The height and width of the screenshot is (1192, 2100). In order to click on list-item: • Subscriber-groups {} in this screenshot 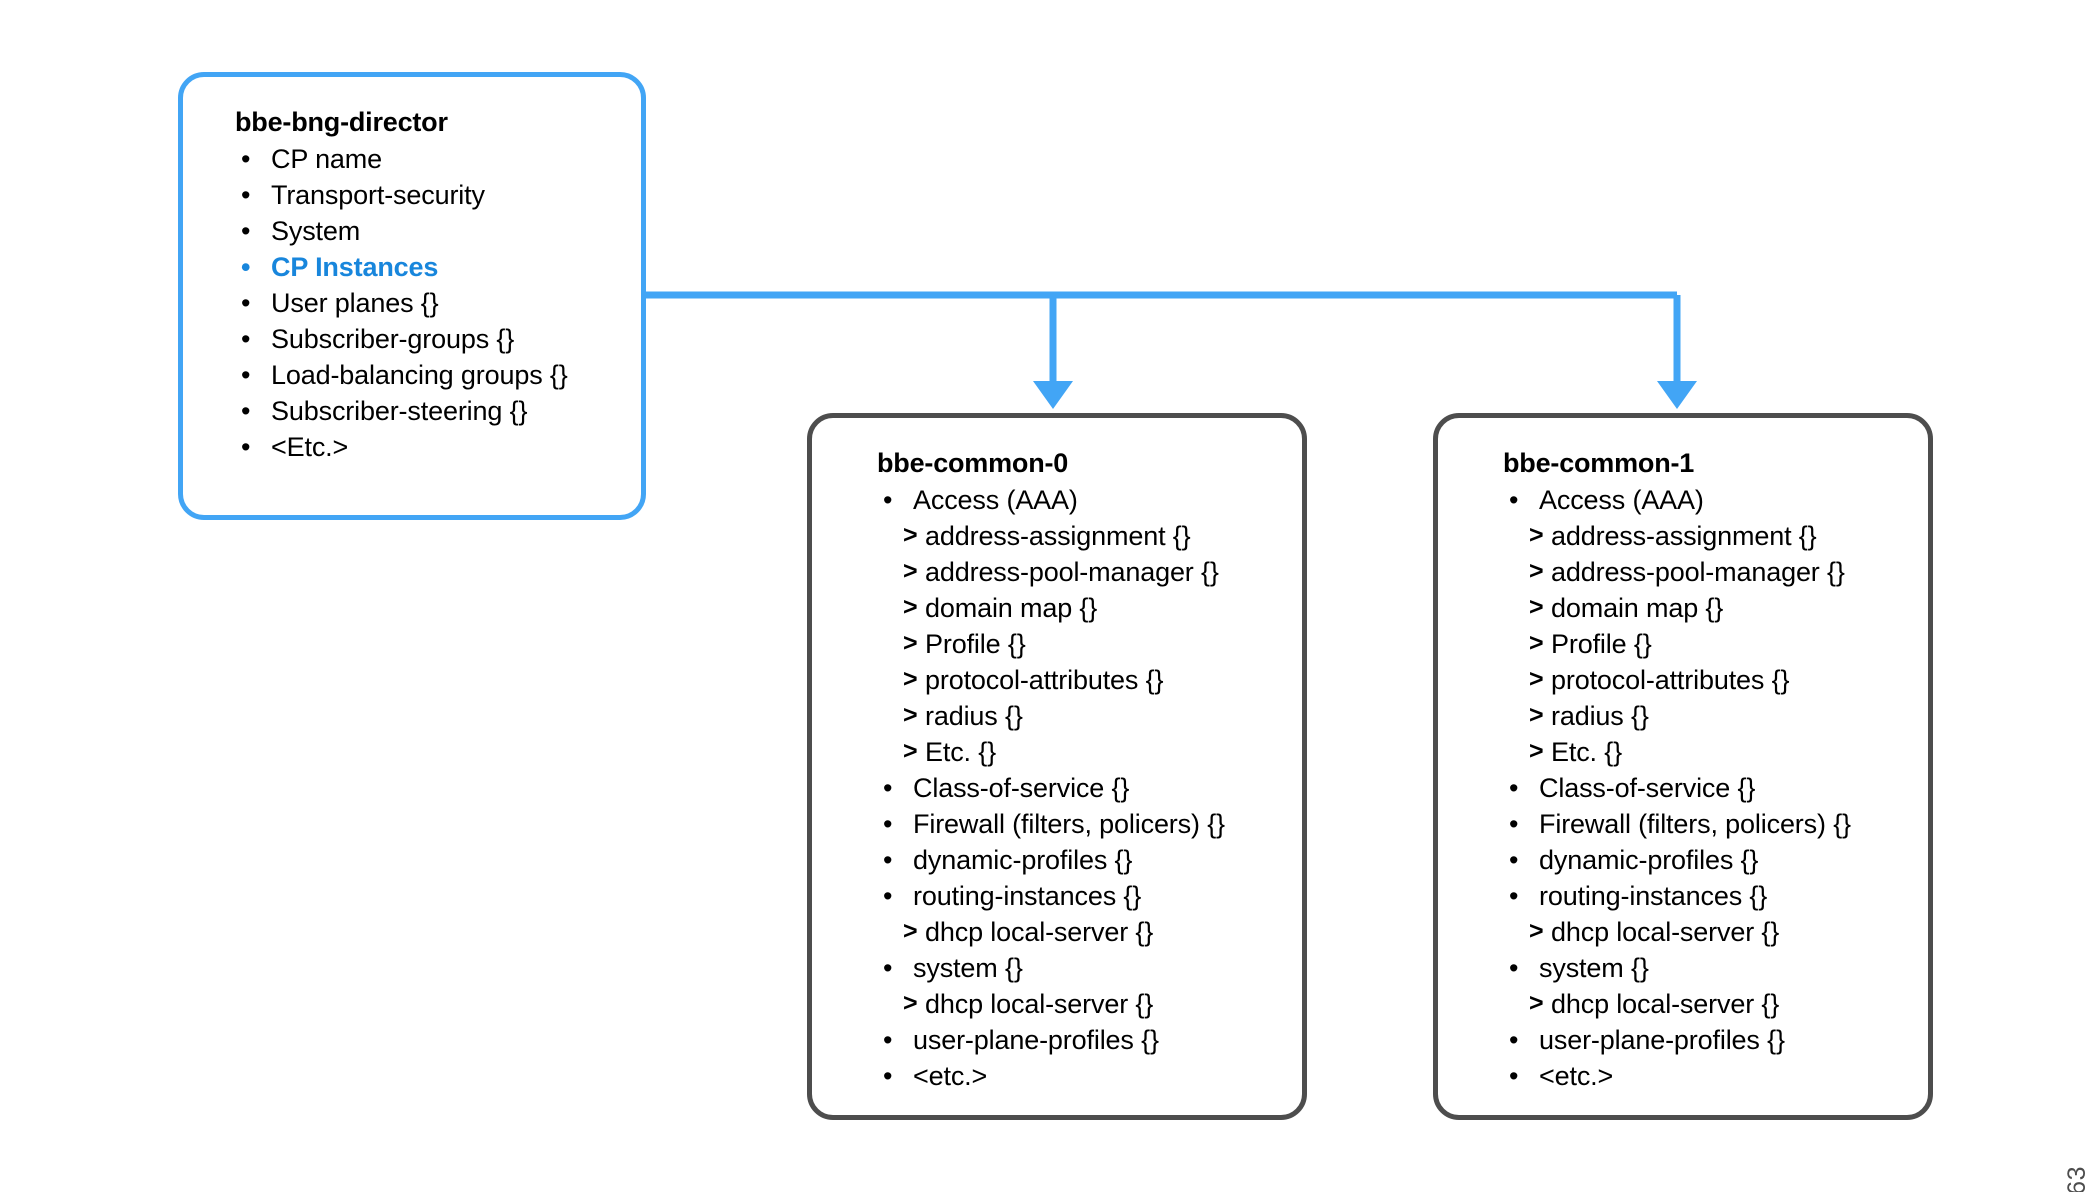, I will do `click(438, 339)`.